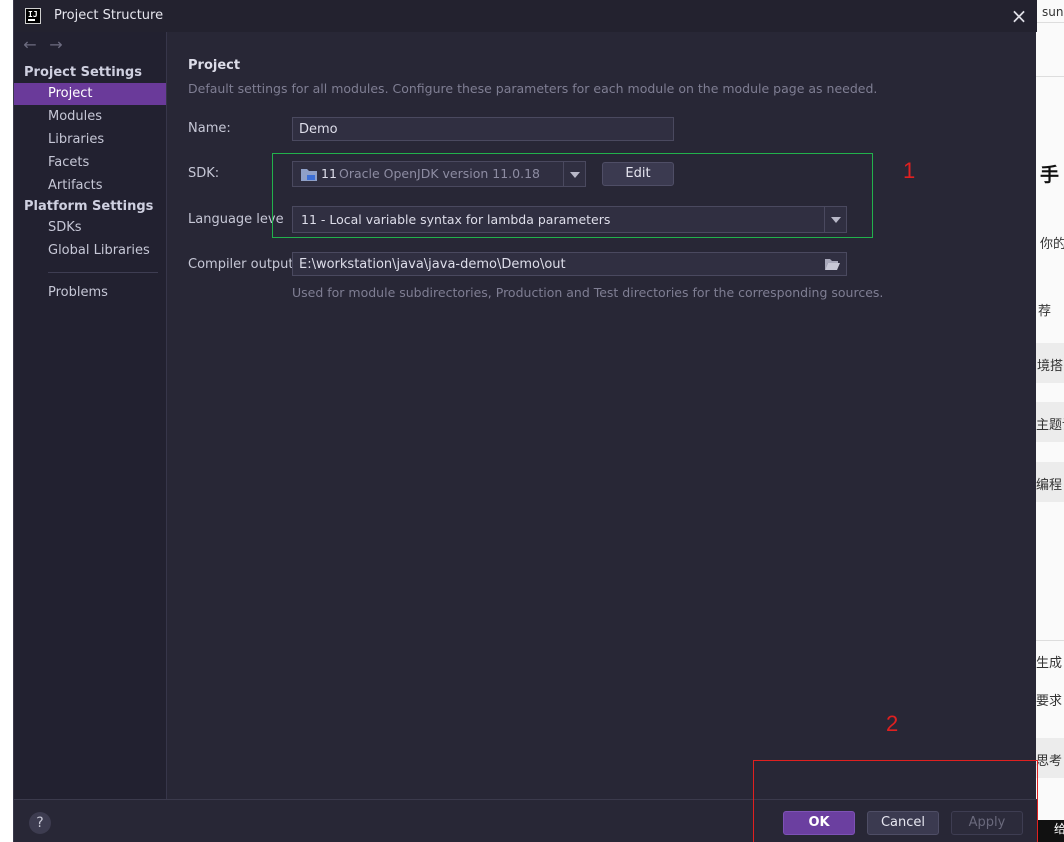 The height and width of the screenshot is (842, 1064). What do you see at coordinates (109, 15) in the screenshot?
I see `window-title: Project Structure` at bounding box center [109, 15].